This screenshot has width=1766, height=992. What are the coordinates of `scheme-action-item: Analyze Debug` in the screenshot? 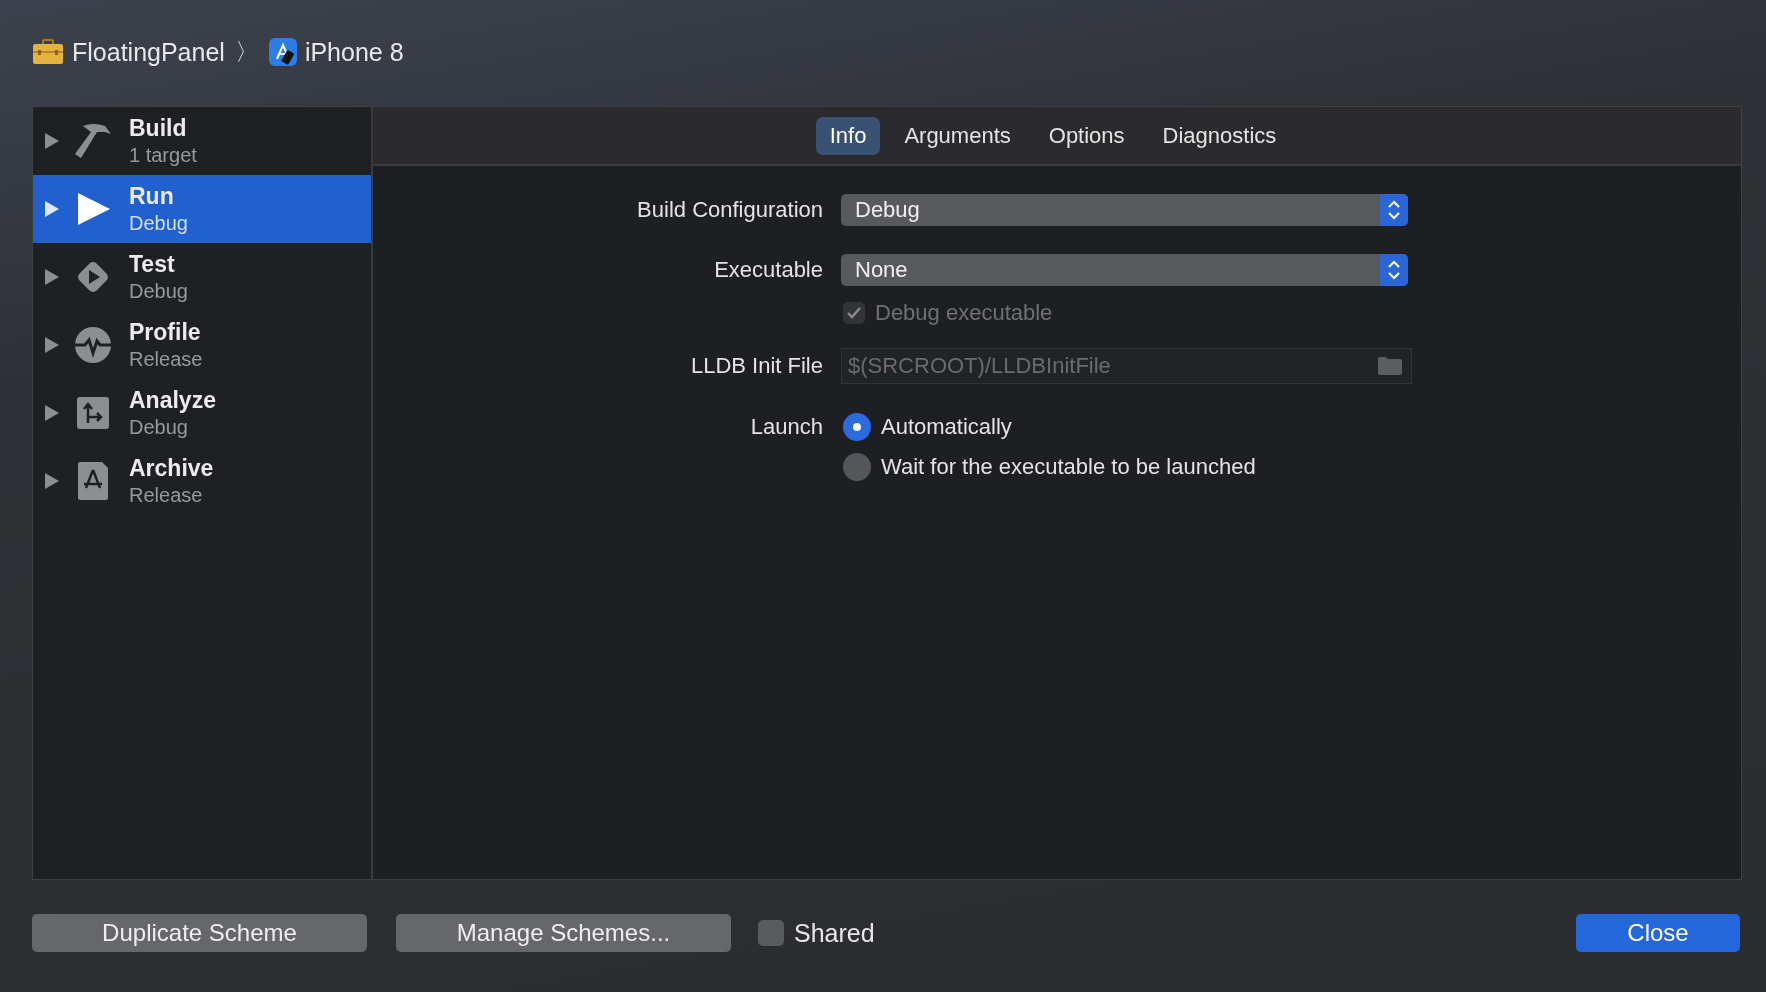 It's located at (202, 413).